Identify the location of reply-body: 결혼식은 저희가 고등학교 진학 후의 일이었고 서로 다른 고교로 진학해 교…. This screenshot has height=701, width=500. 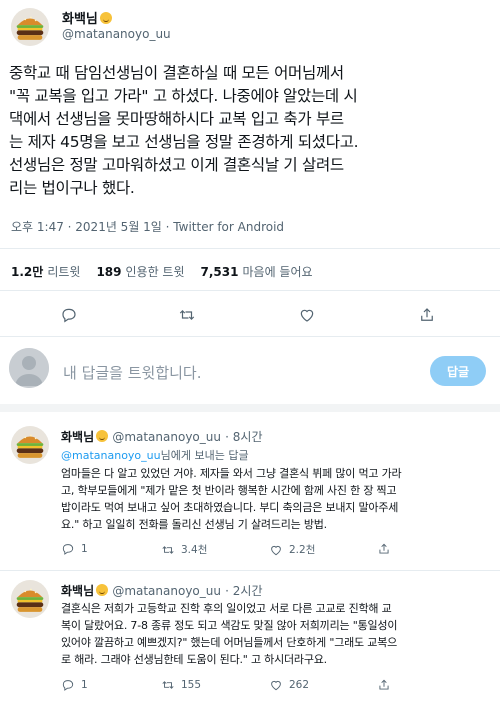
(229, 634).